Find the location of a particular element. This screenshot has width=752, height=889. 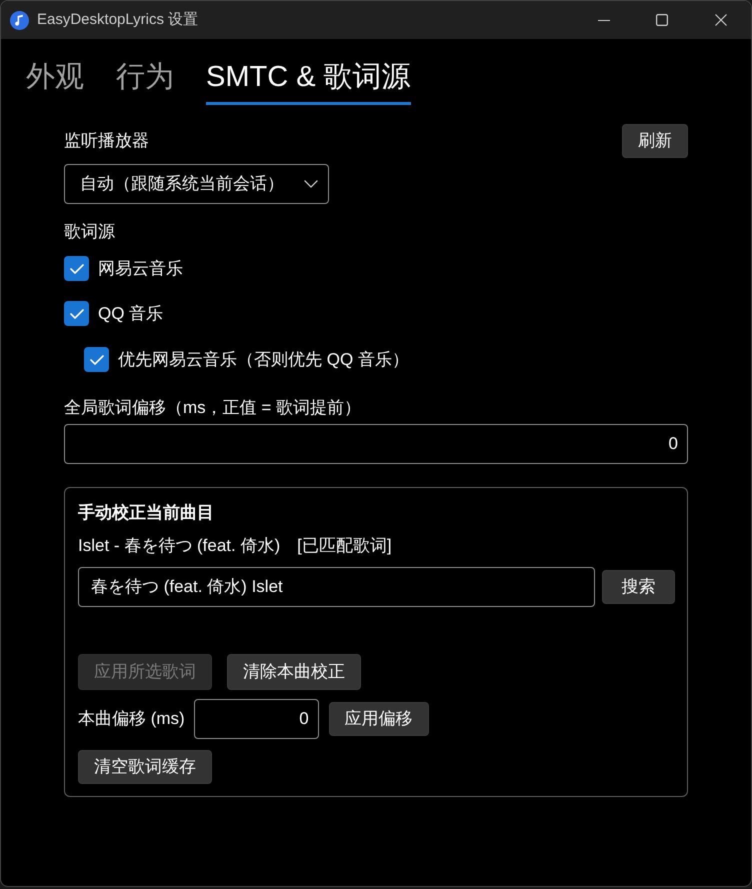

offset-field: 0 is located at coordinates (376, 444).